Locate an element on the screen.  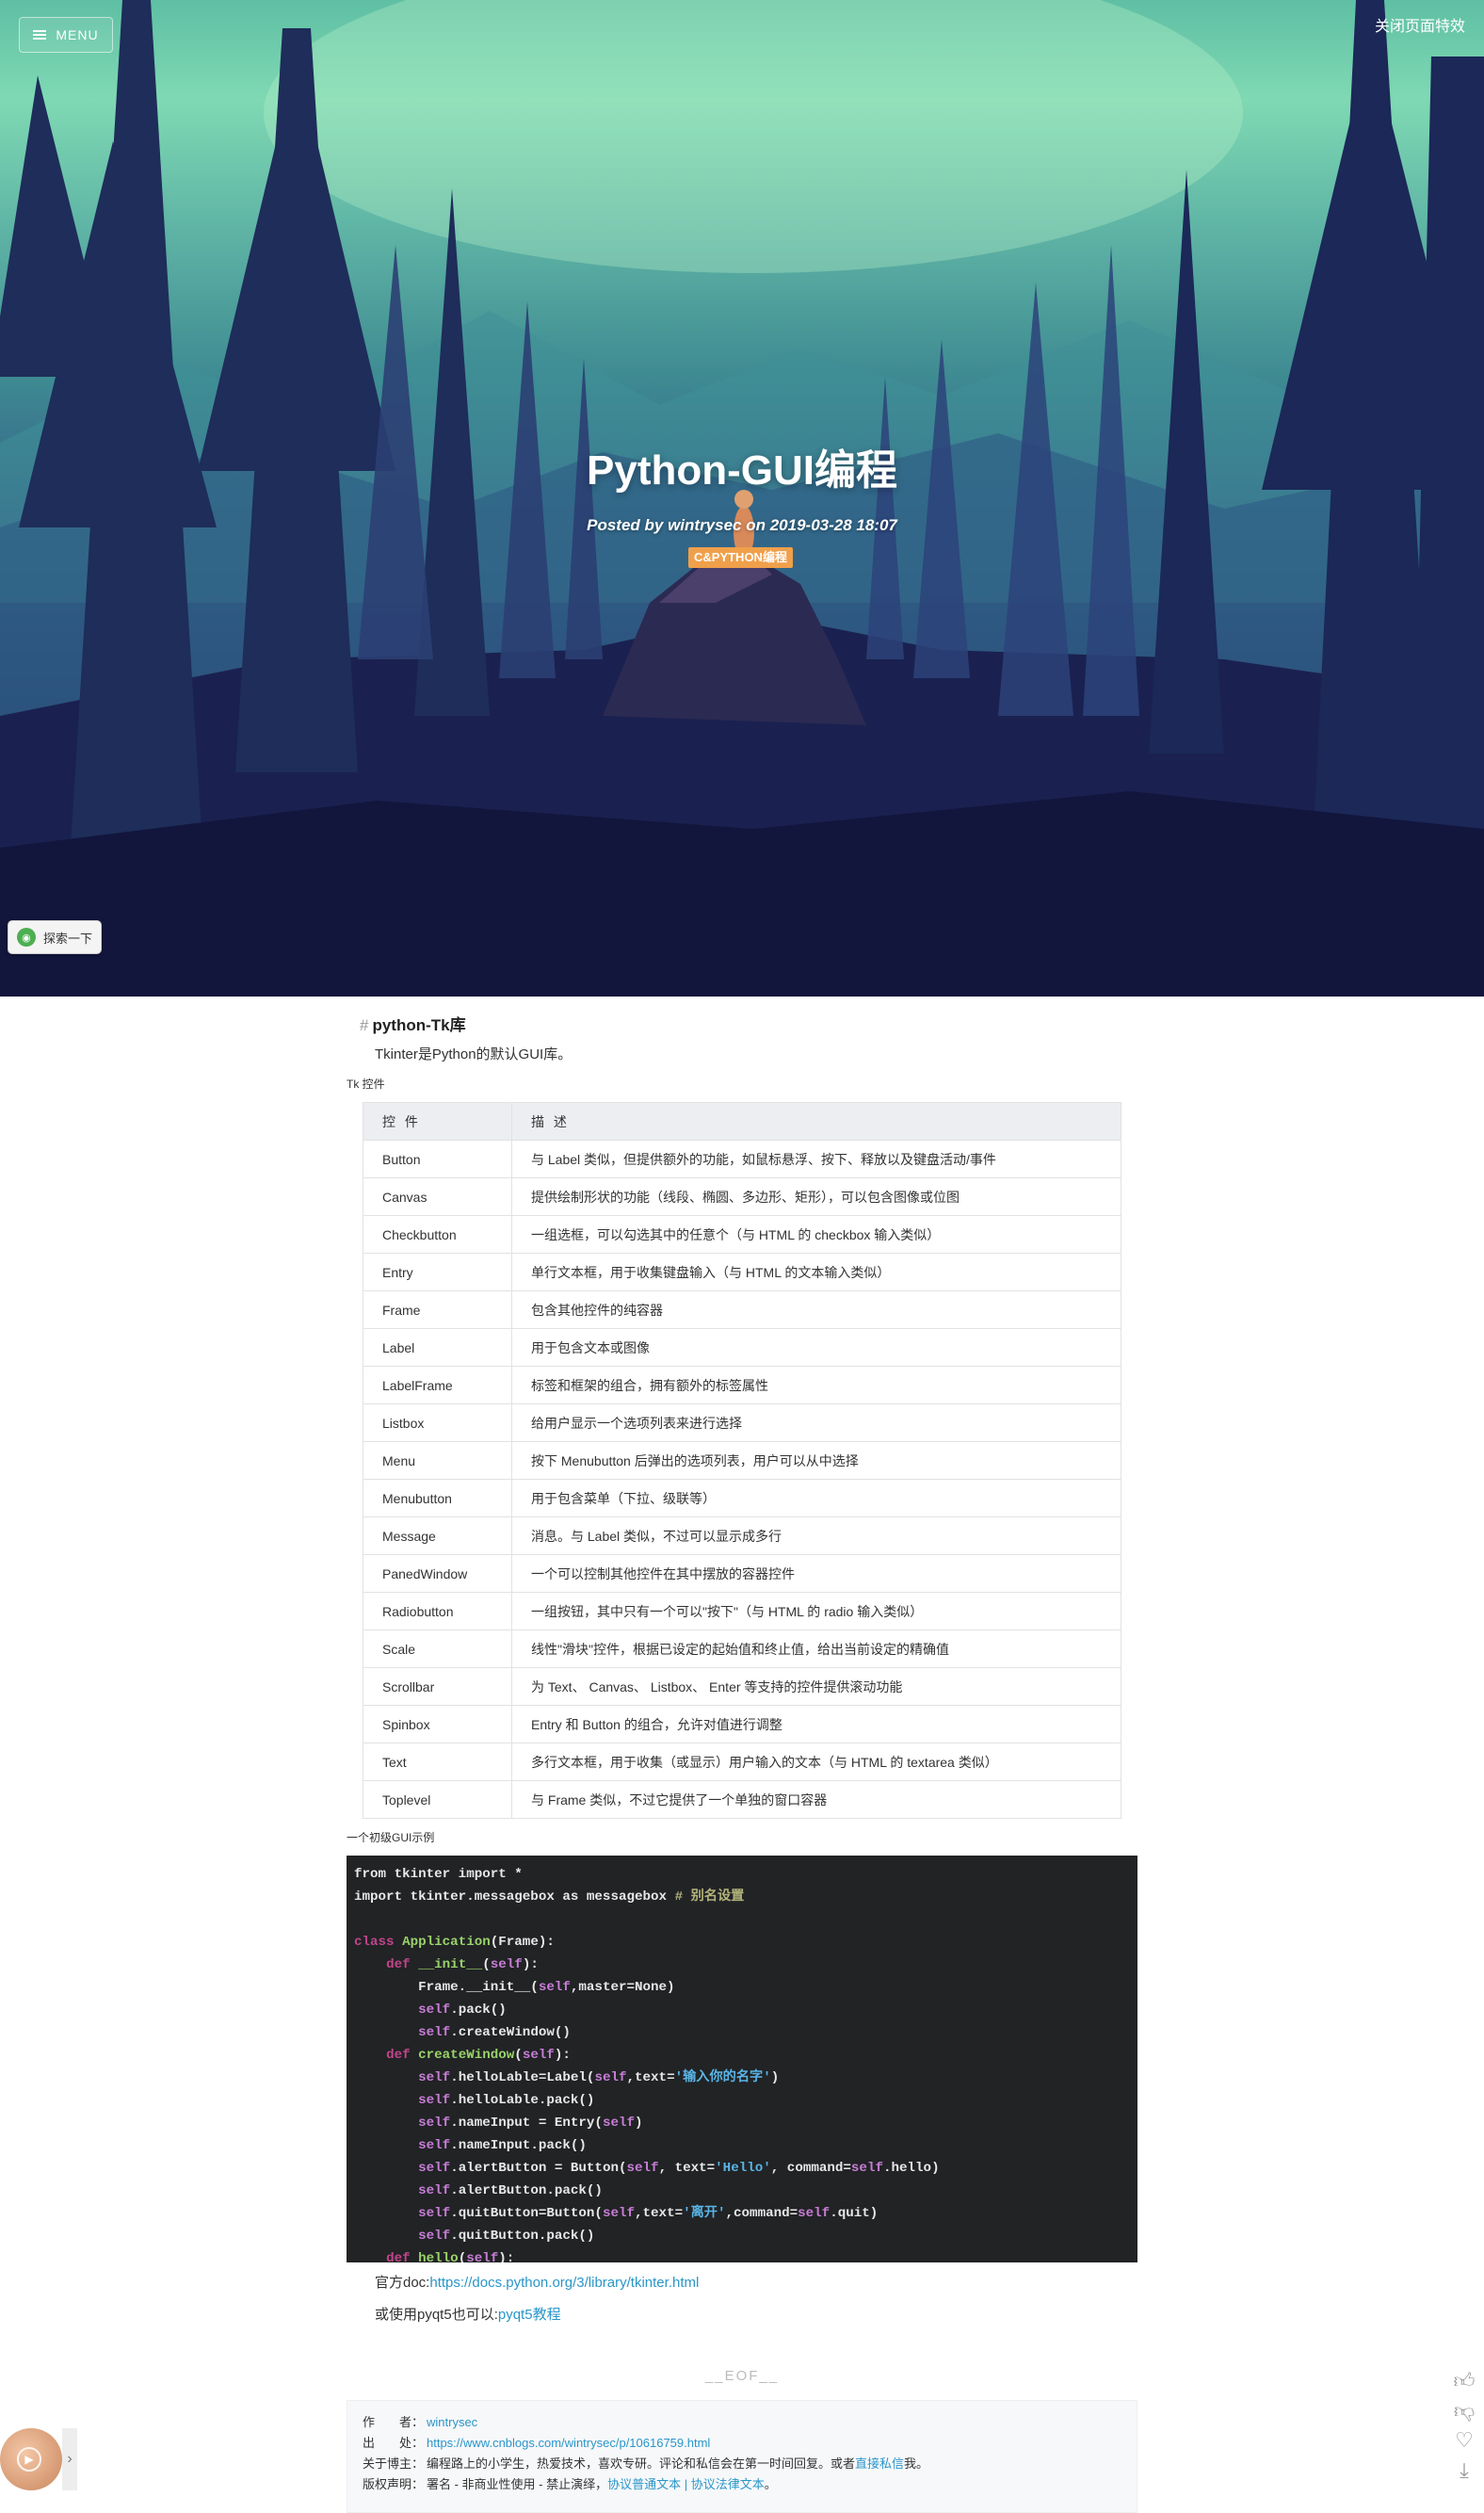
table-row: Spinbox Entry 和 Button 的组合，允许对值进行调整 is located at coordinates (742, 1724).